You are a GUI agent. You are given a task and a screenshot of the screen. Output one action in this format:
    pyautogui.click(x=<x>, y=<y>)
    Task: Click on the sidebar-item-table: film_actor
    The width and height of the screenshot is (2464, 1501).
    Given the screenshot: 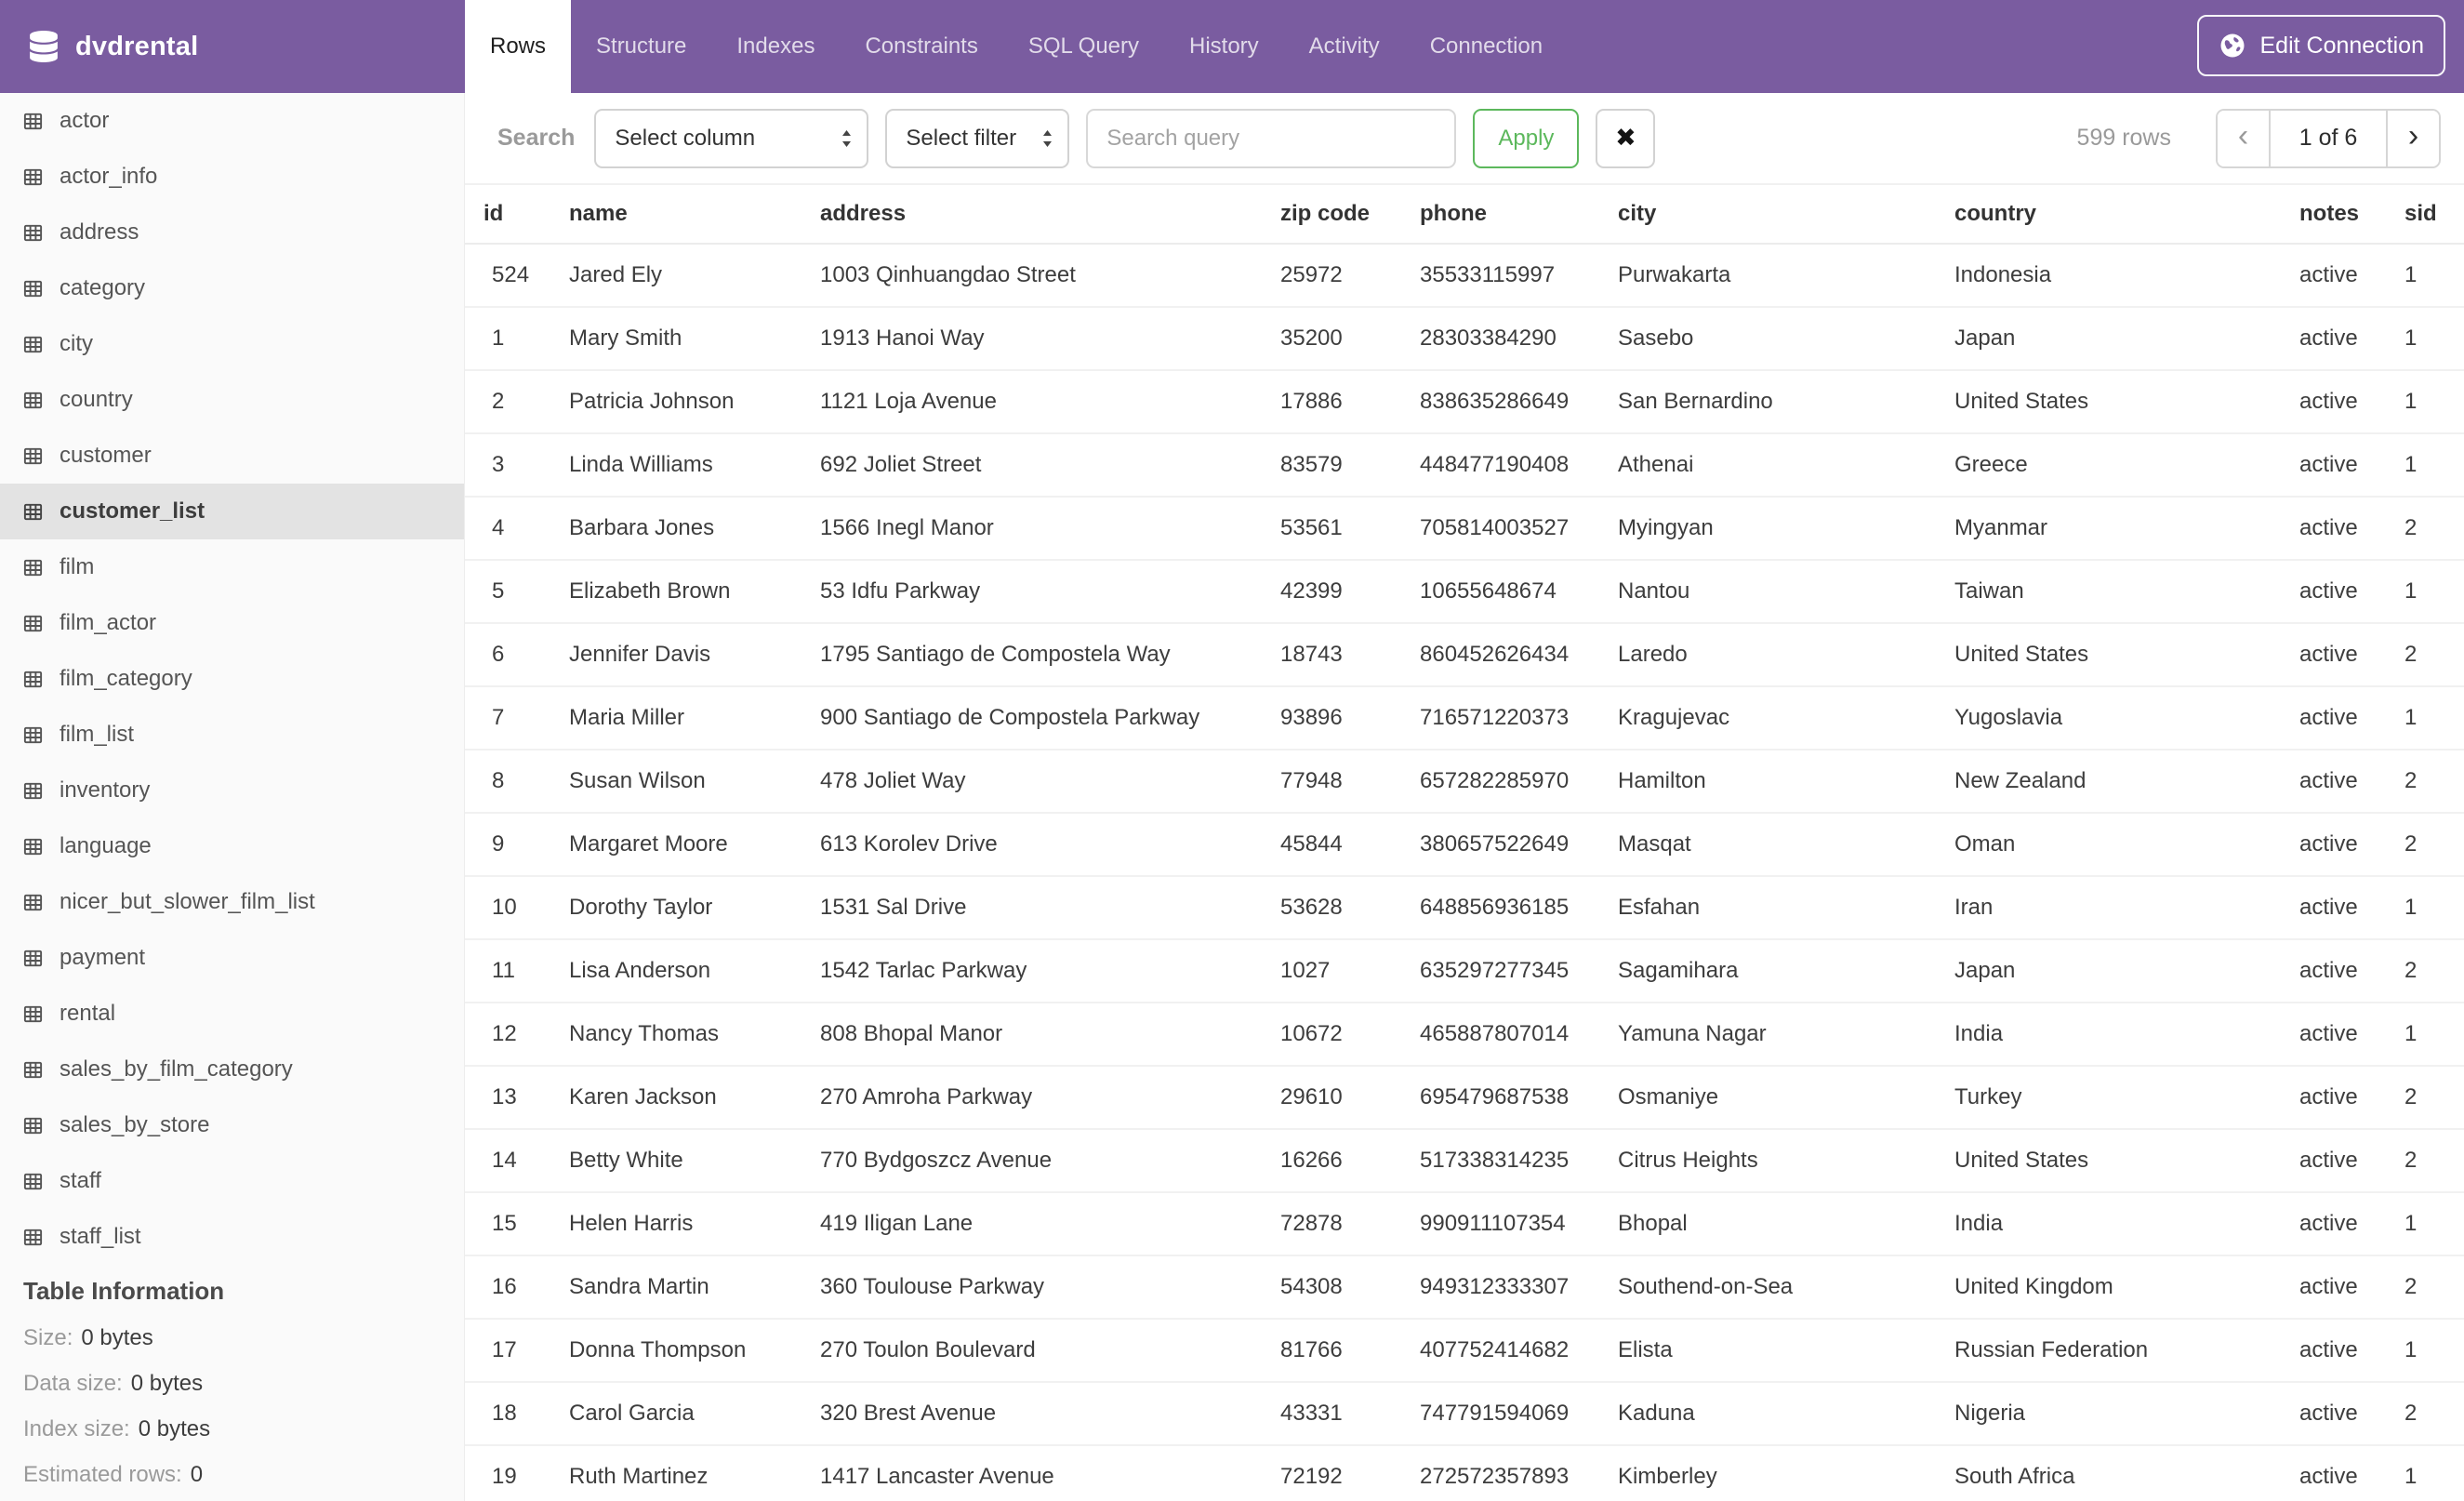 What is the action you would take?
    pyautogui.click(x=232, y=623)
    